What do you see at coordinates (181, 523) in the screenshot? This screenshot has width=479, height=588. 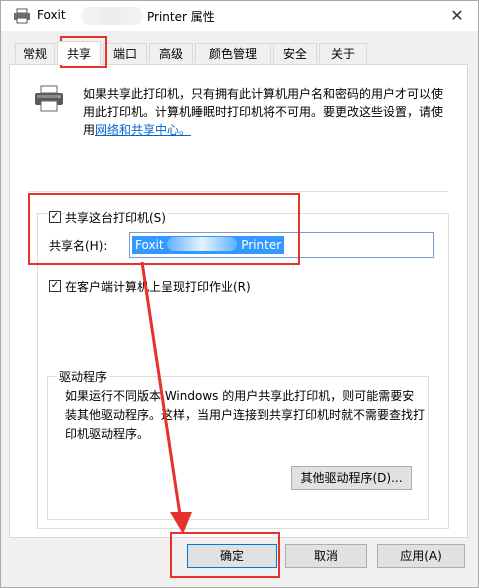 I see `arrow-head` at bounding box center [181, 523].